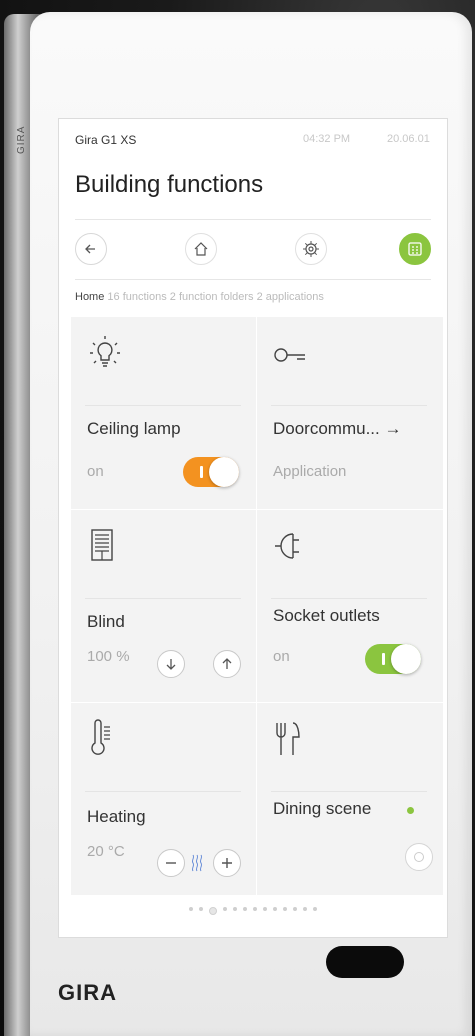 This screenshot has width=475, height=1036. I want to click on thermometer-icon, so click(100, 737).